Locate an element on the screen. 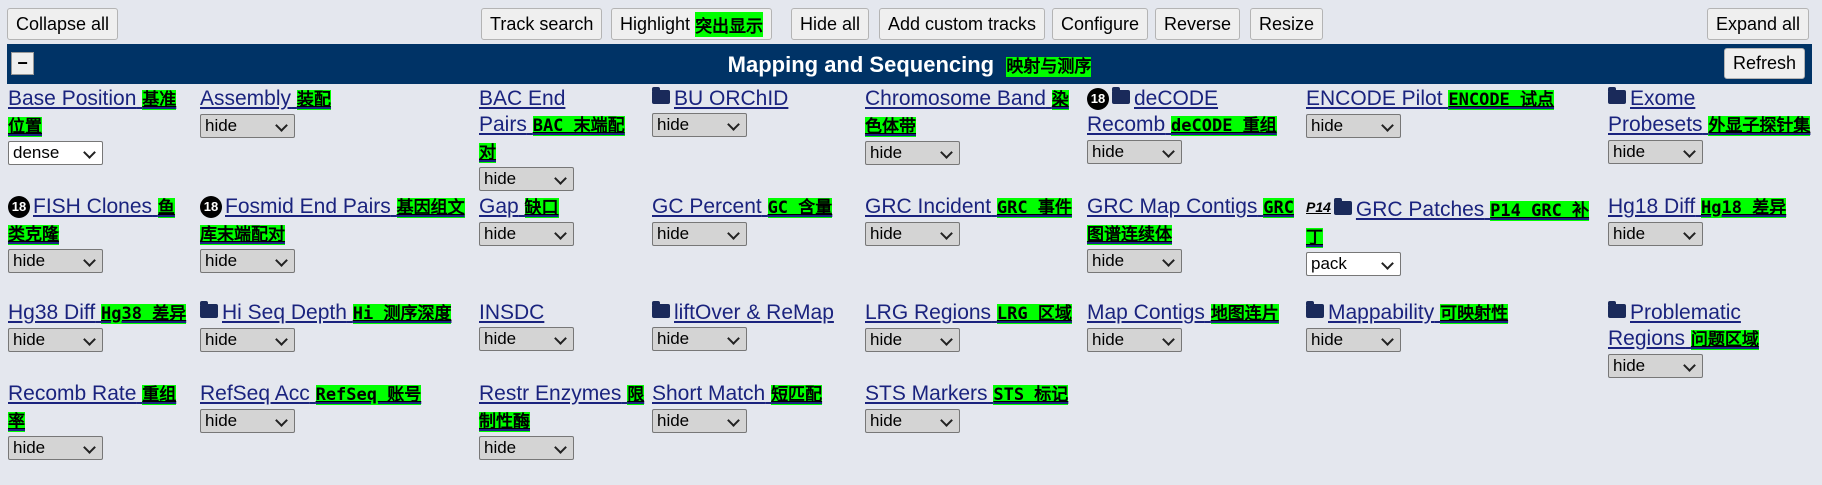 This screenshot has height=485, width=1822. track-link: GC Percent GC 含量 is located at coordinates (742, 206).